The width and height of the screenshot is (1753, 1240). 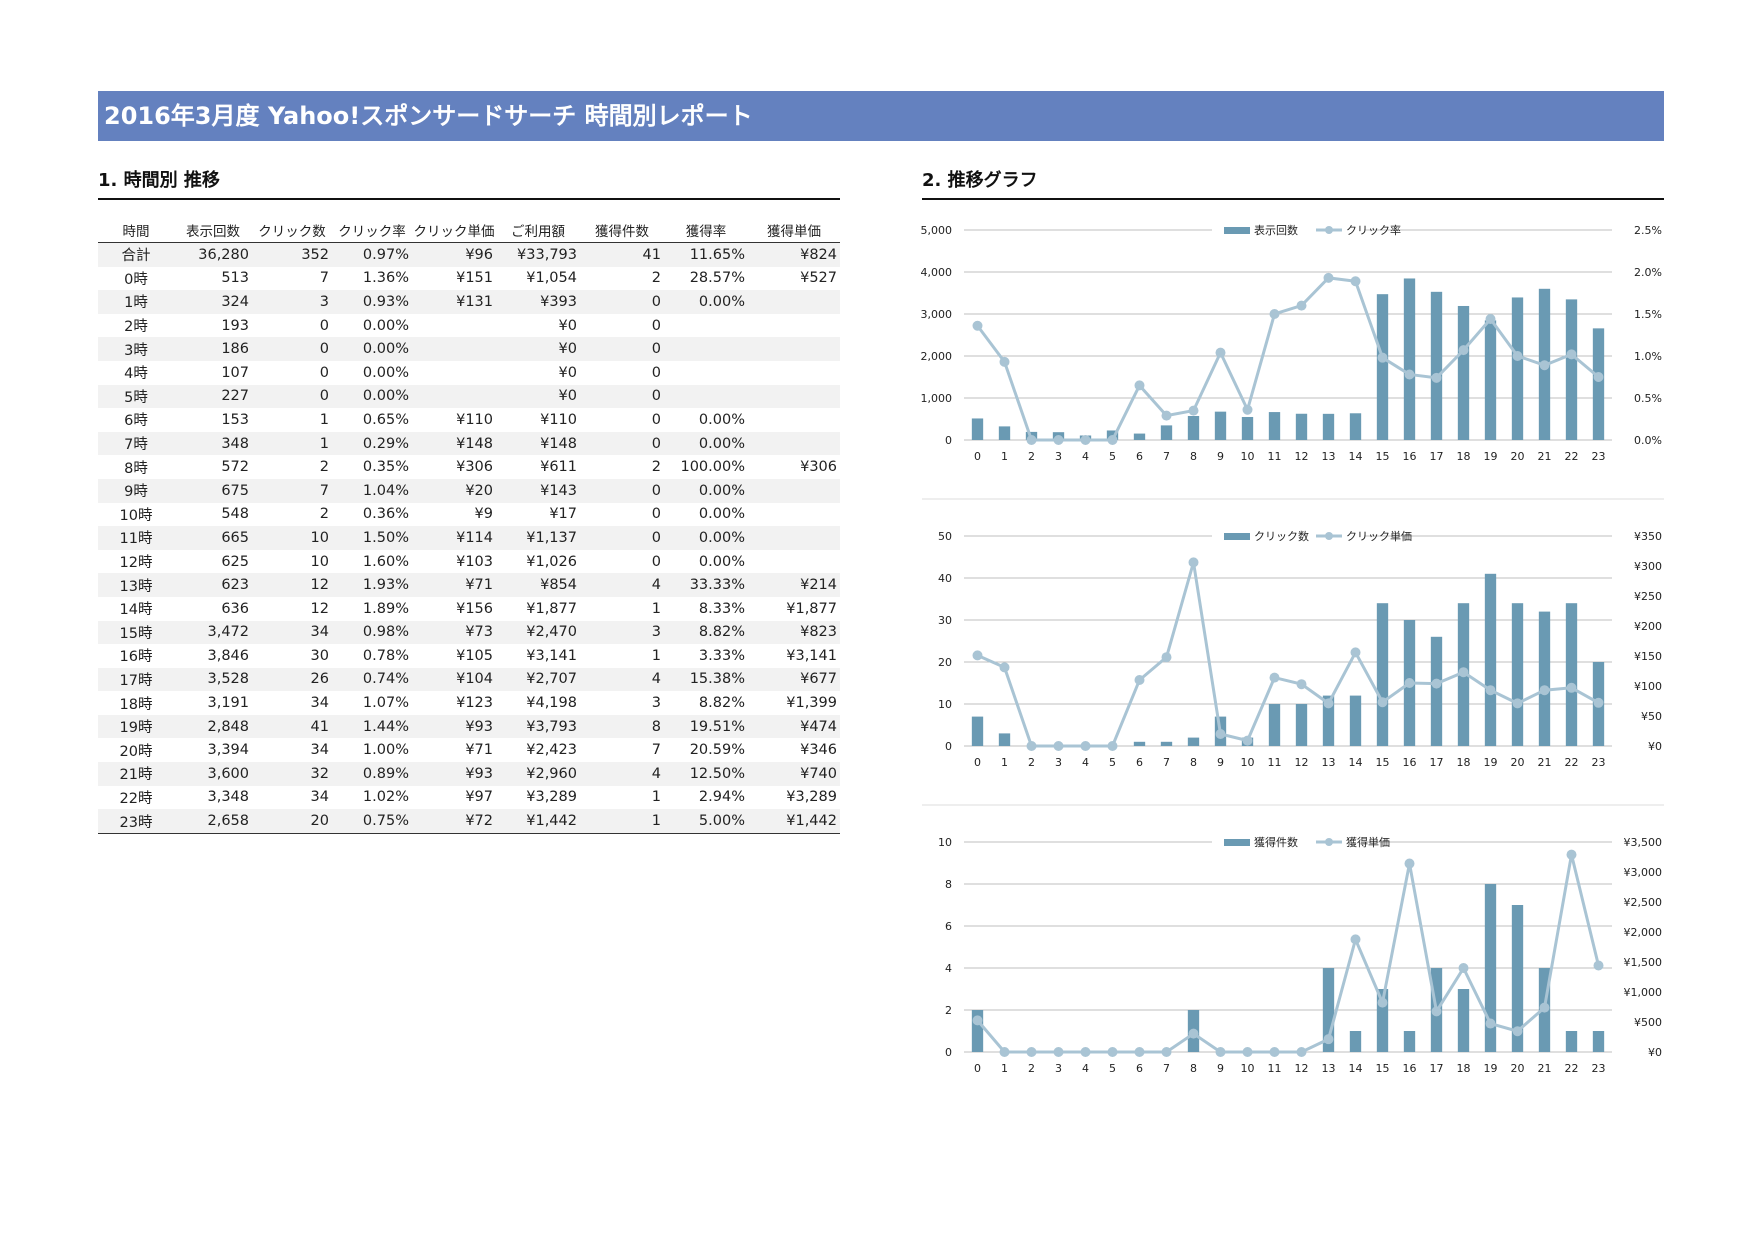 What do you see at coordinates (136, 538) in the screenshot?
I see `cell-hour: 11時` at bounding box center [136, 538].